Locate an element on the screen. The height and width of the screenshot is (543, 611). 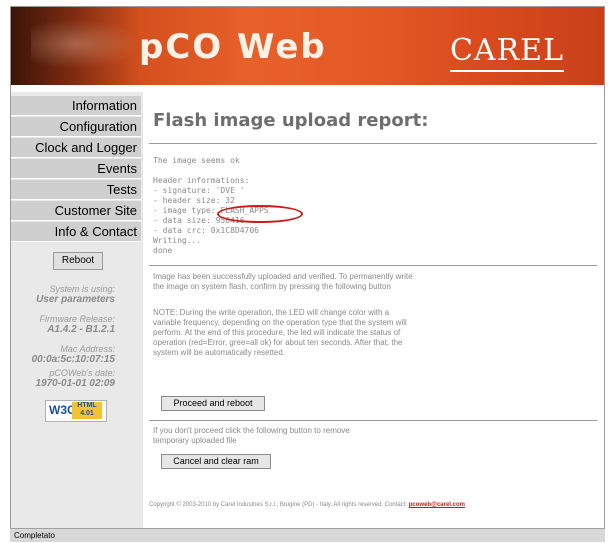
nav-clock-and-logger: Clock and Logger is located at coordinates (76, 148).